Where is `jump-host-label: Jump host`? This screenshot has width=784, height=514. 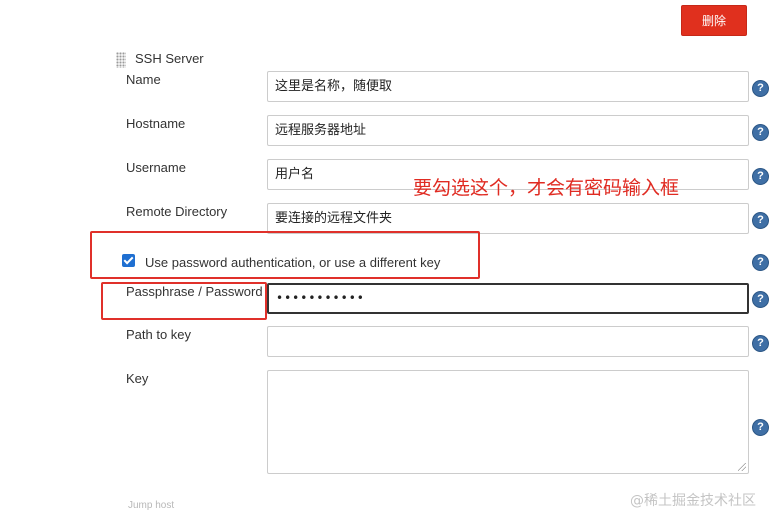
jump-host-label: Jump host is located at coordinates (151, 505).